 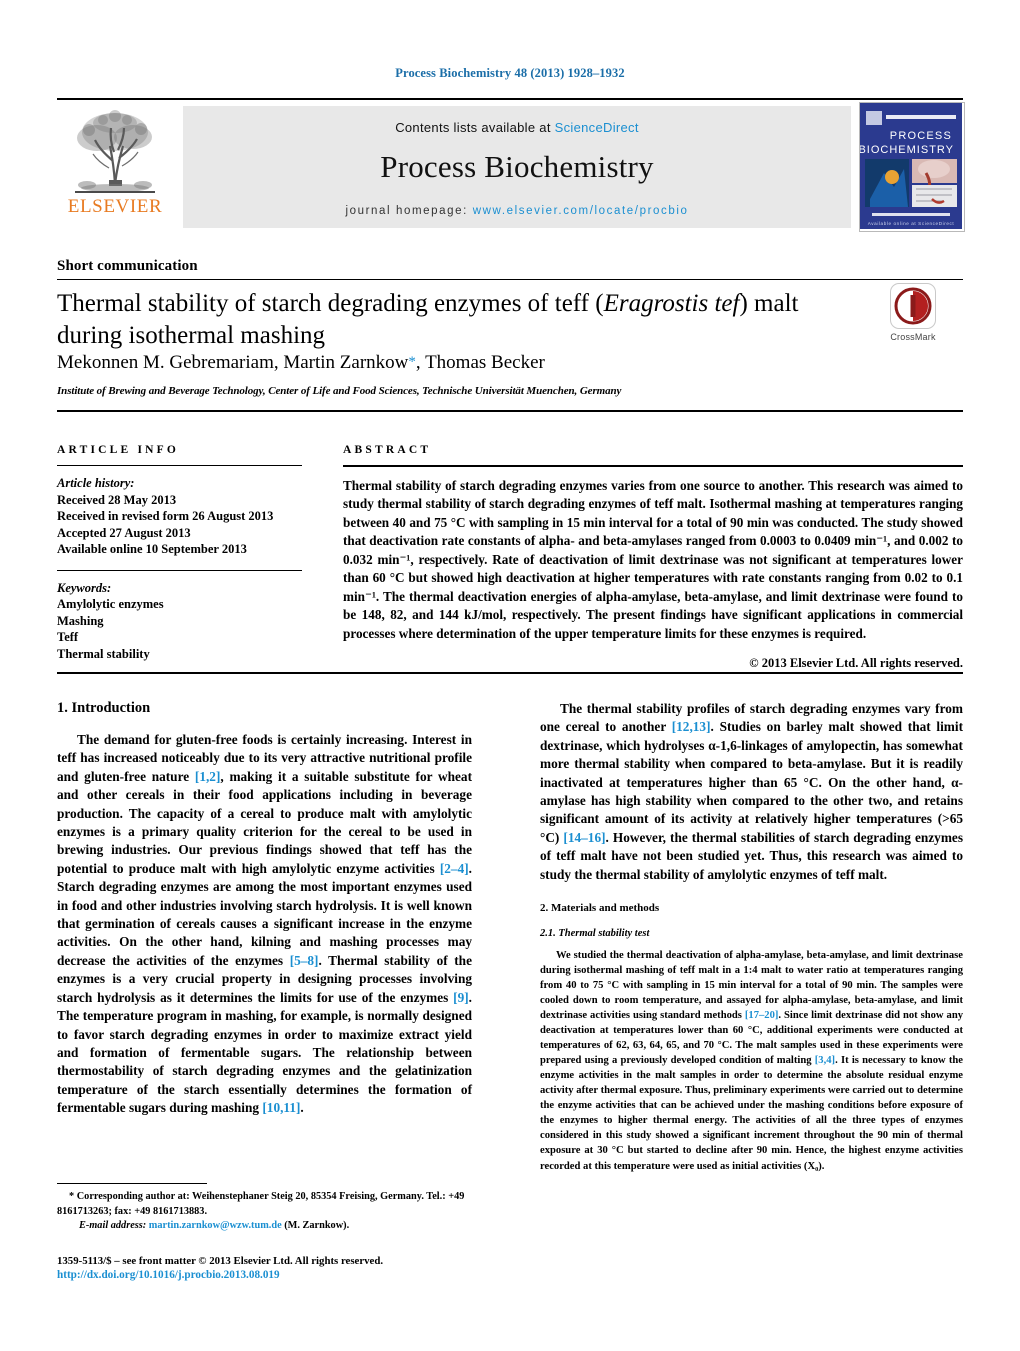 I want to click on citation-ref: [12,13], so click(x=691, y=726).